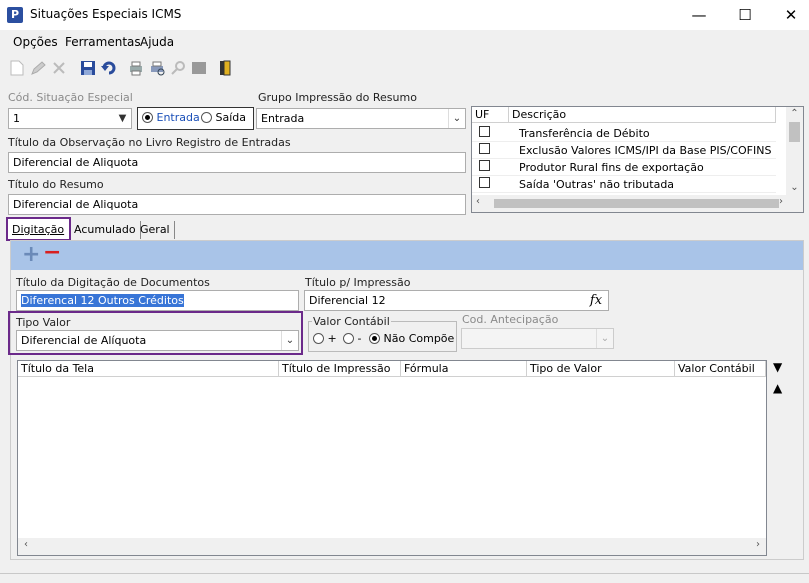  I want to click on list-item: Saída 'Outras' não tributada, so click(624, 184).